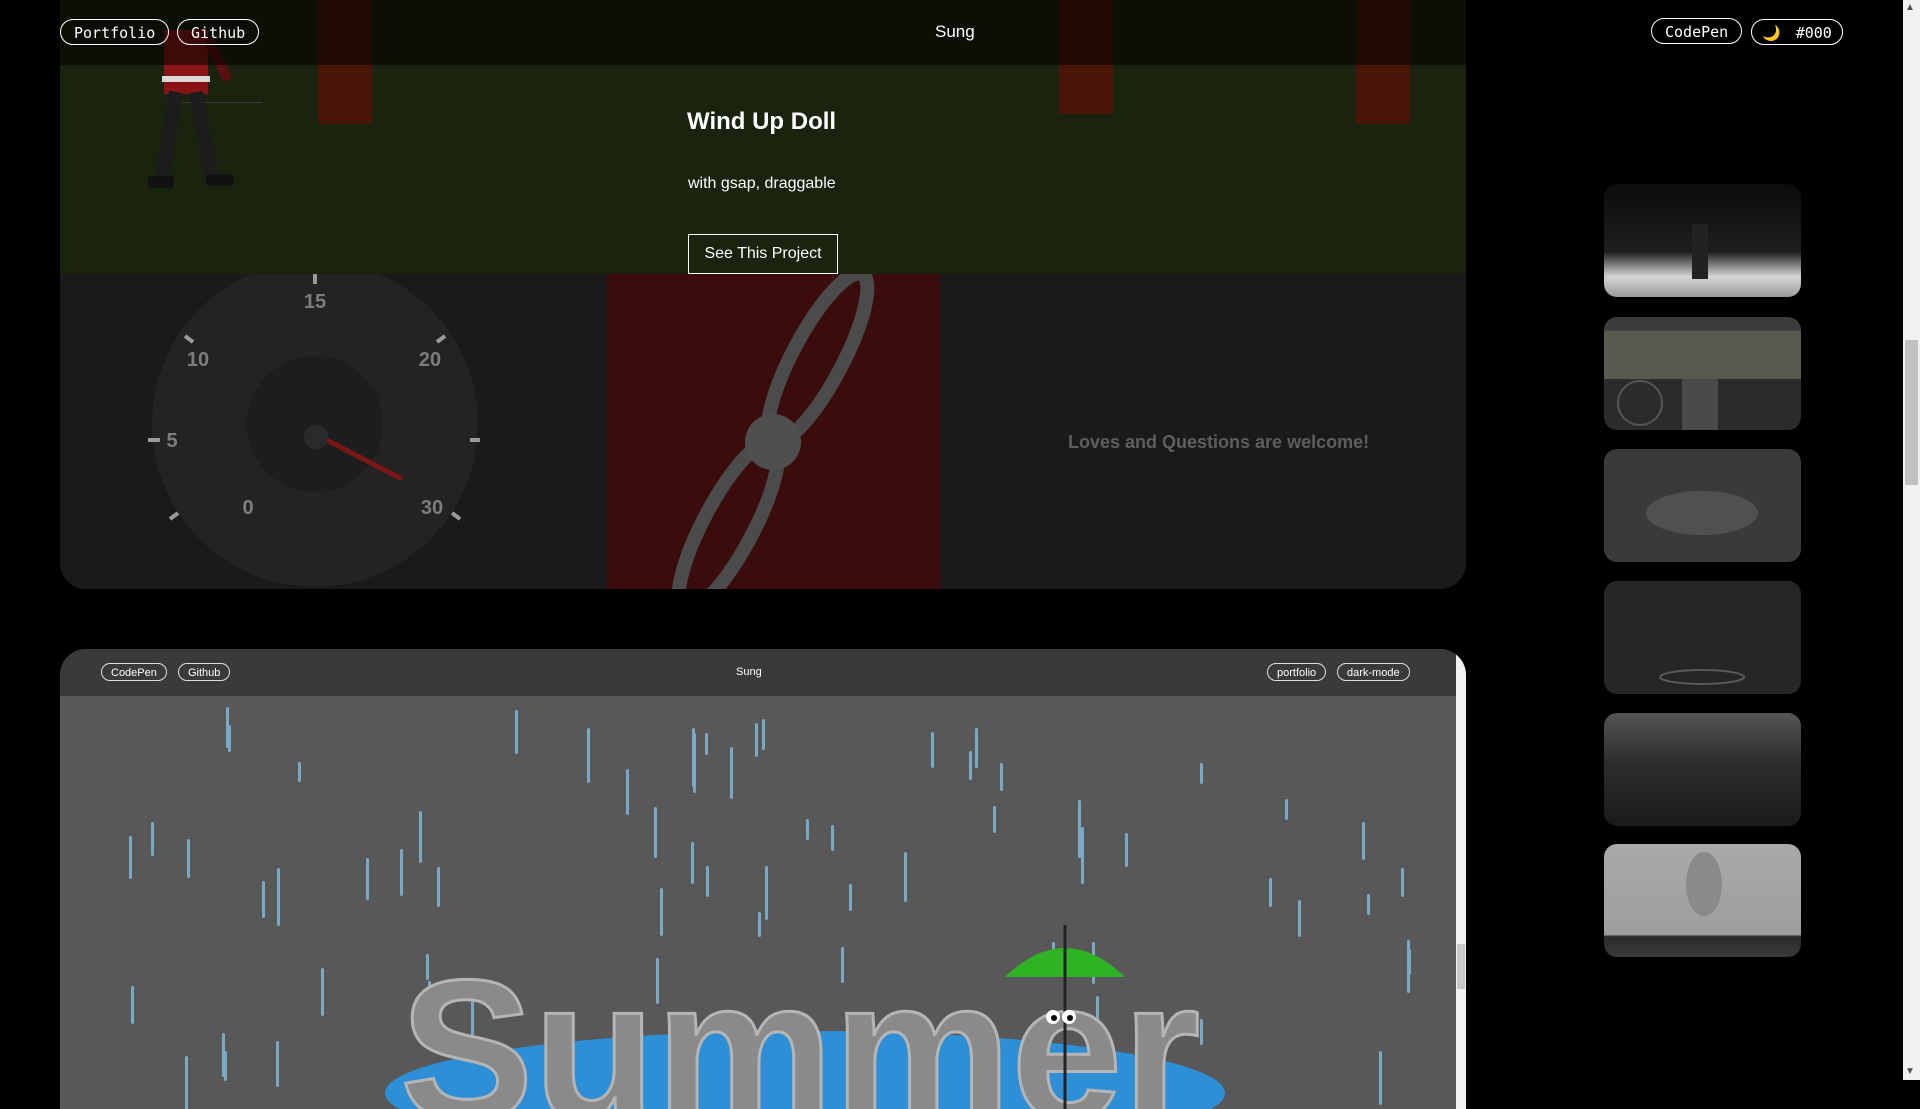 This screenshot has height=1109, width=1920. I want to click on preview-scrollbar-thumb, so click(1461, 966).